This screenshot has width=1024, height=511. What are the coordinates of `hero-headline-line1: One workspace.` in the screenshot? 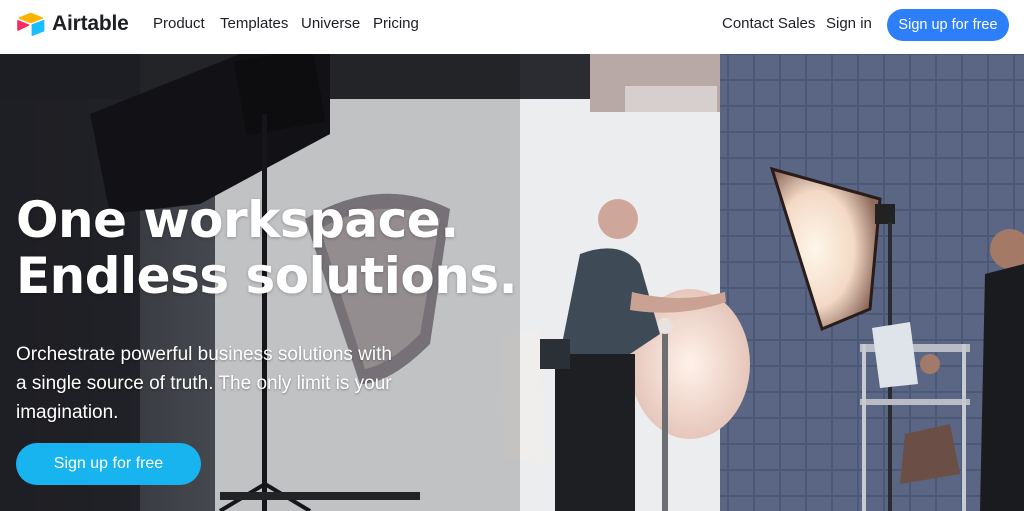 It's located at (237, 220).